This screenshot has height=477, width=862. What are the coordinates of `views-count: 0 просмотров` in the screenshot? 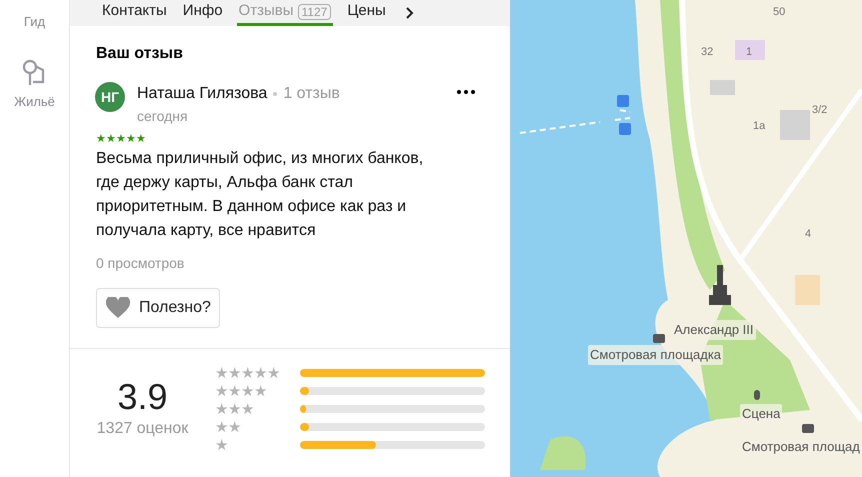 It's located at (141, 263).